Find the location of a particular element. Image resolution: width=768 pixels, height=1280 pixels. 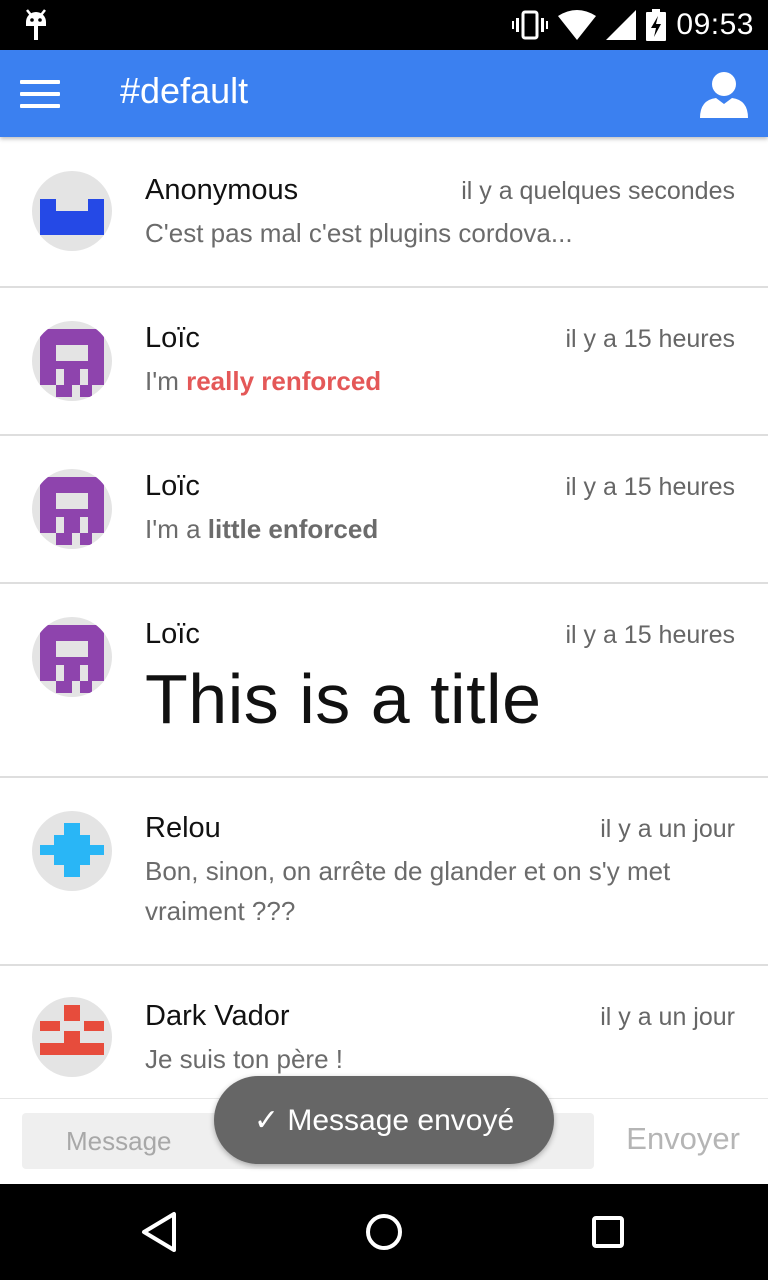

channel-title: #default is located at coordinates (184, 90).